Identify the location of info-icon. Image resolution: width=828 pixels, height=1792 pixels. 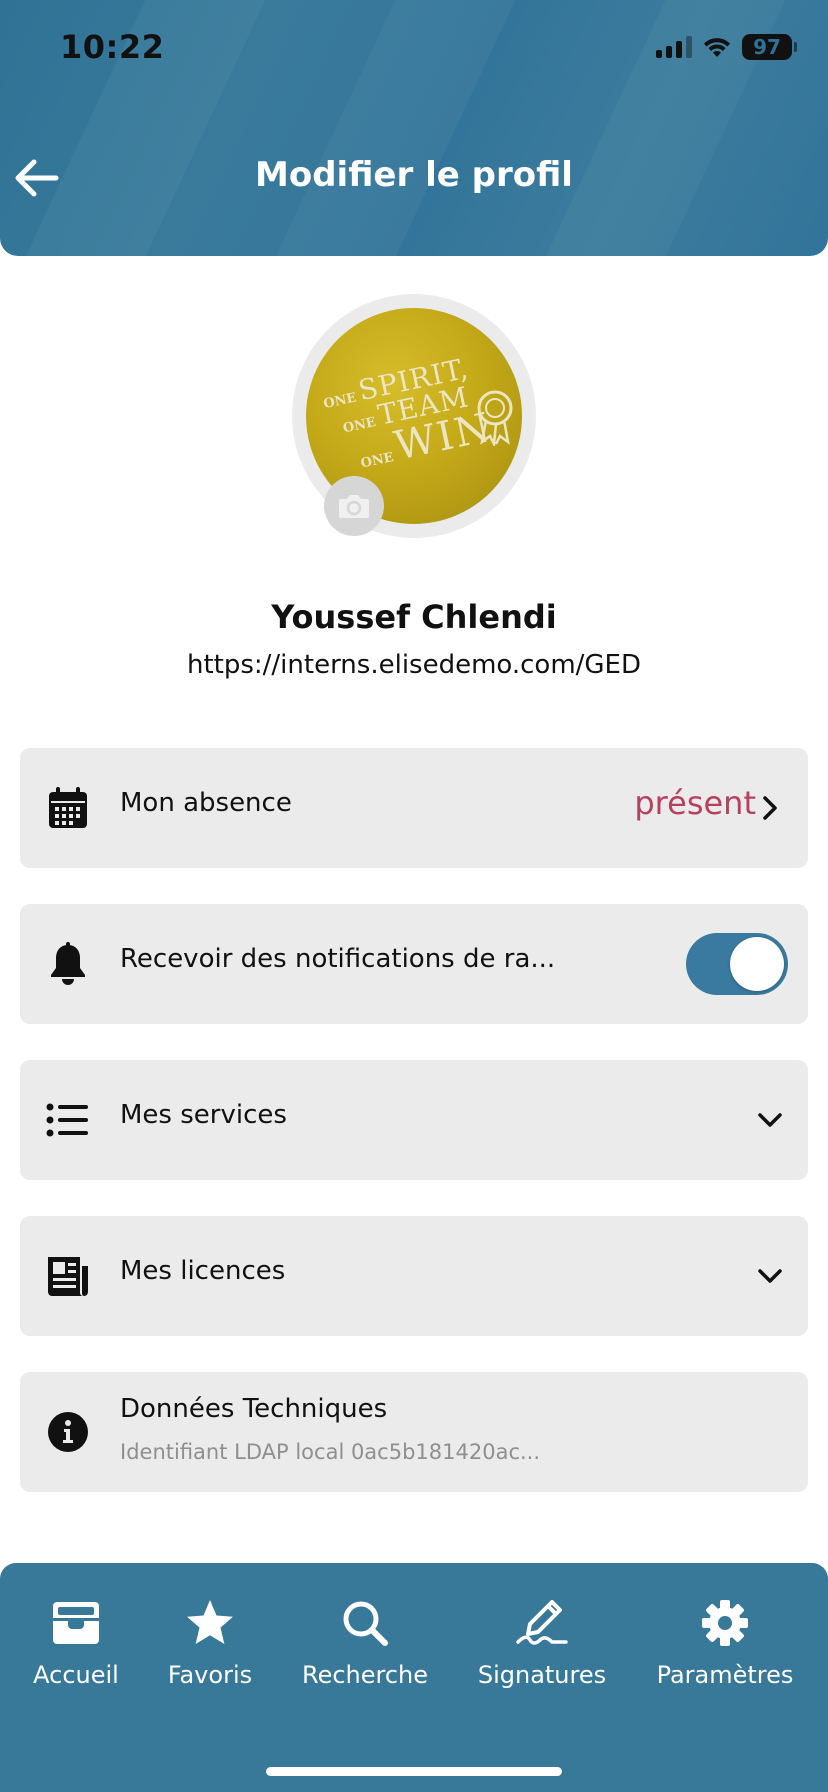
(68, 1432).